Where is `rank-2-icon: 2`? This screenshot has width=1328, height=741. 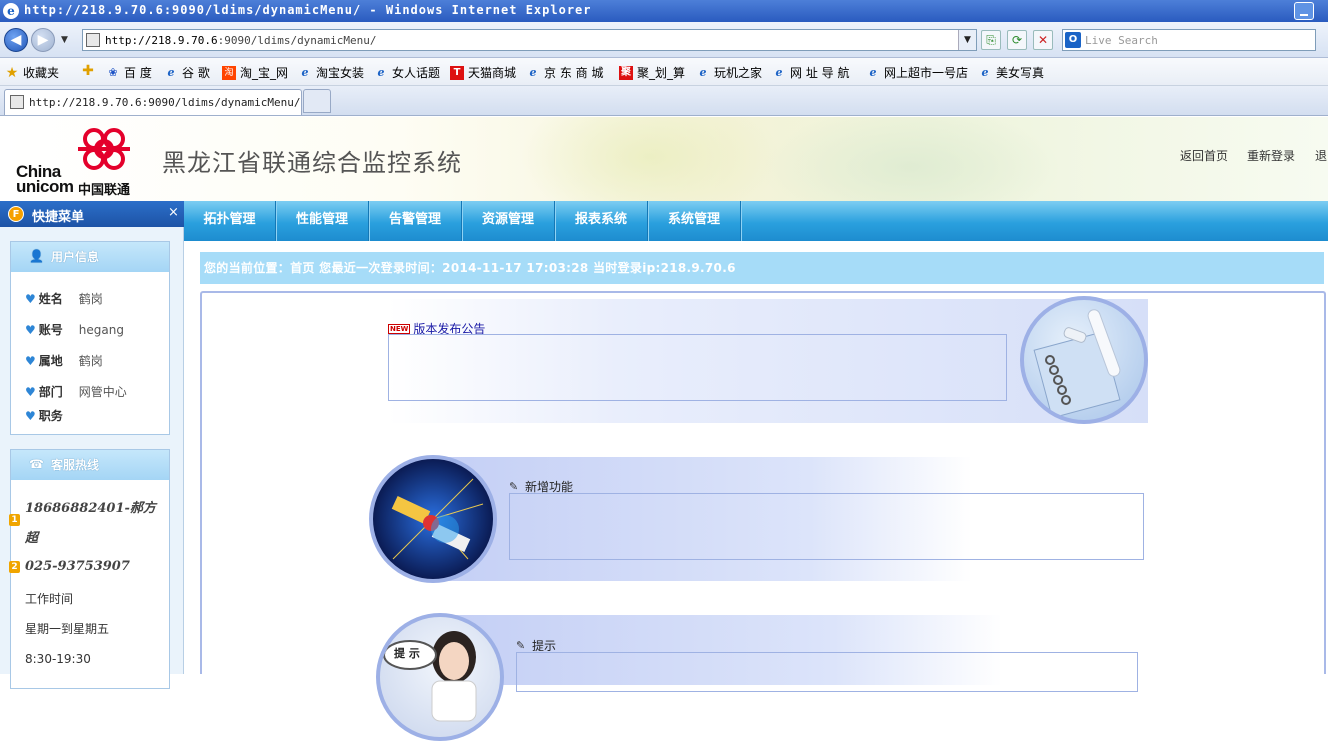
rank-2-icon: 2 is located at coordinates (14, 567).